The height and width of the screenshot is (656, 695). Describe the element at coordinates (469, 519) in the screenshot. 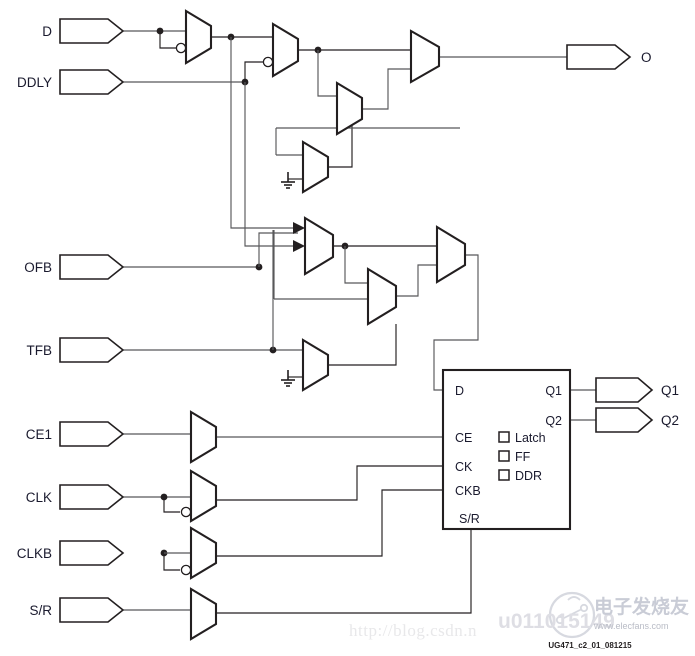

I see `ff-pin-label-sr: S/R` at that location.